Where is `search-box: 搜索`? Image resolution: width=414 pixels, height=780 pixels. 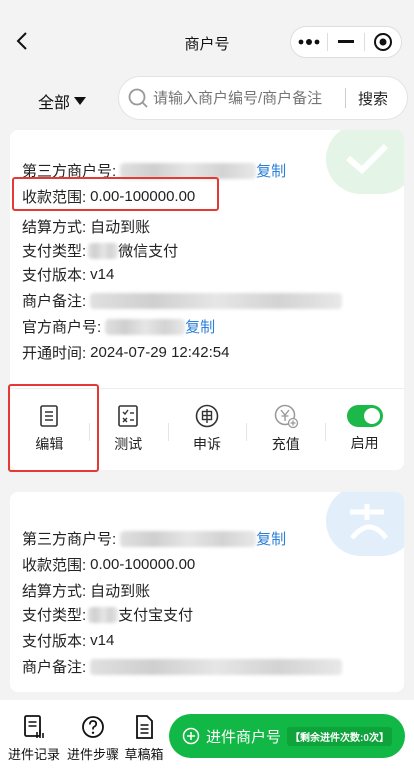
search-box: 搜索 is located at coordinates (263, 98).